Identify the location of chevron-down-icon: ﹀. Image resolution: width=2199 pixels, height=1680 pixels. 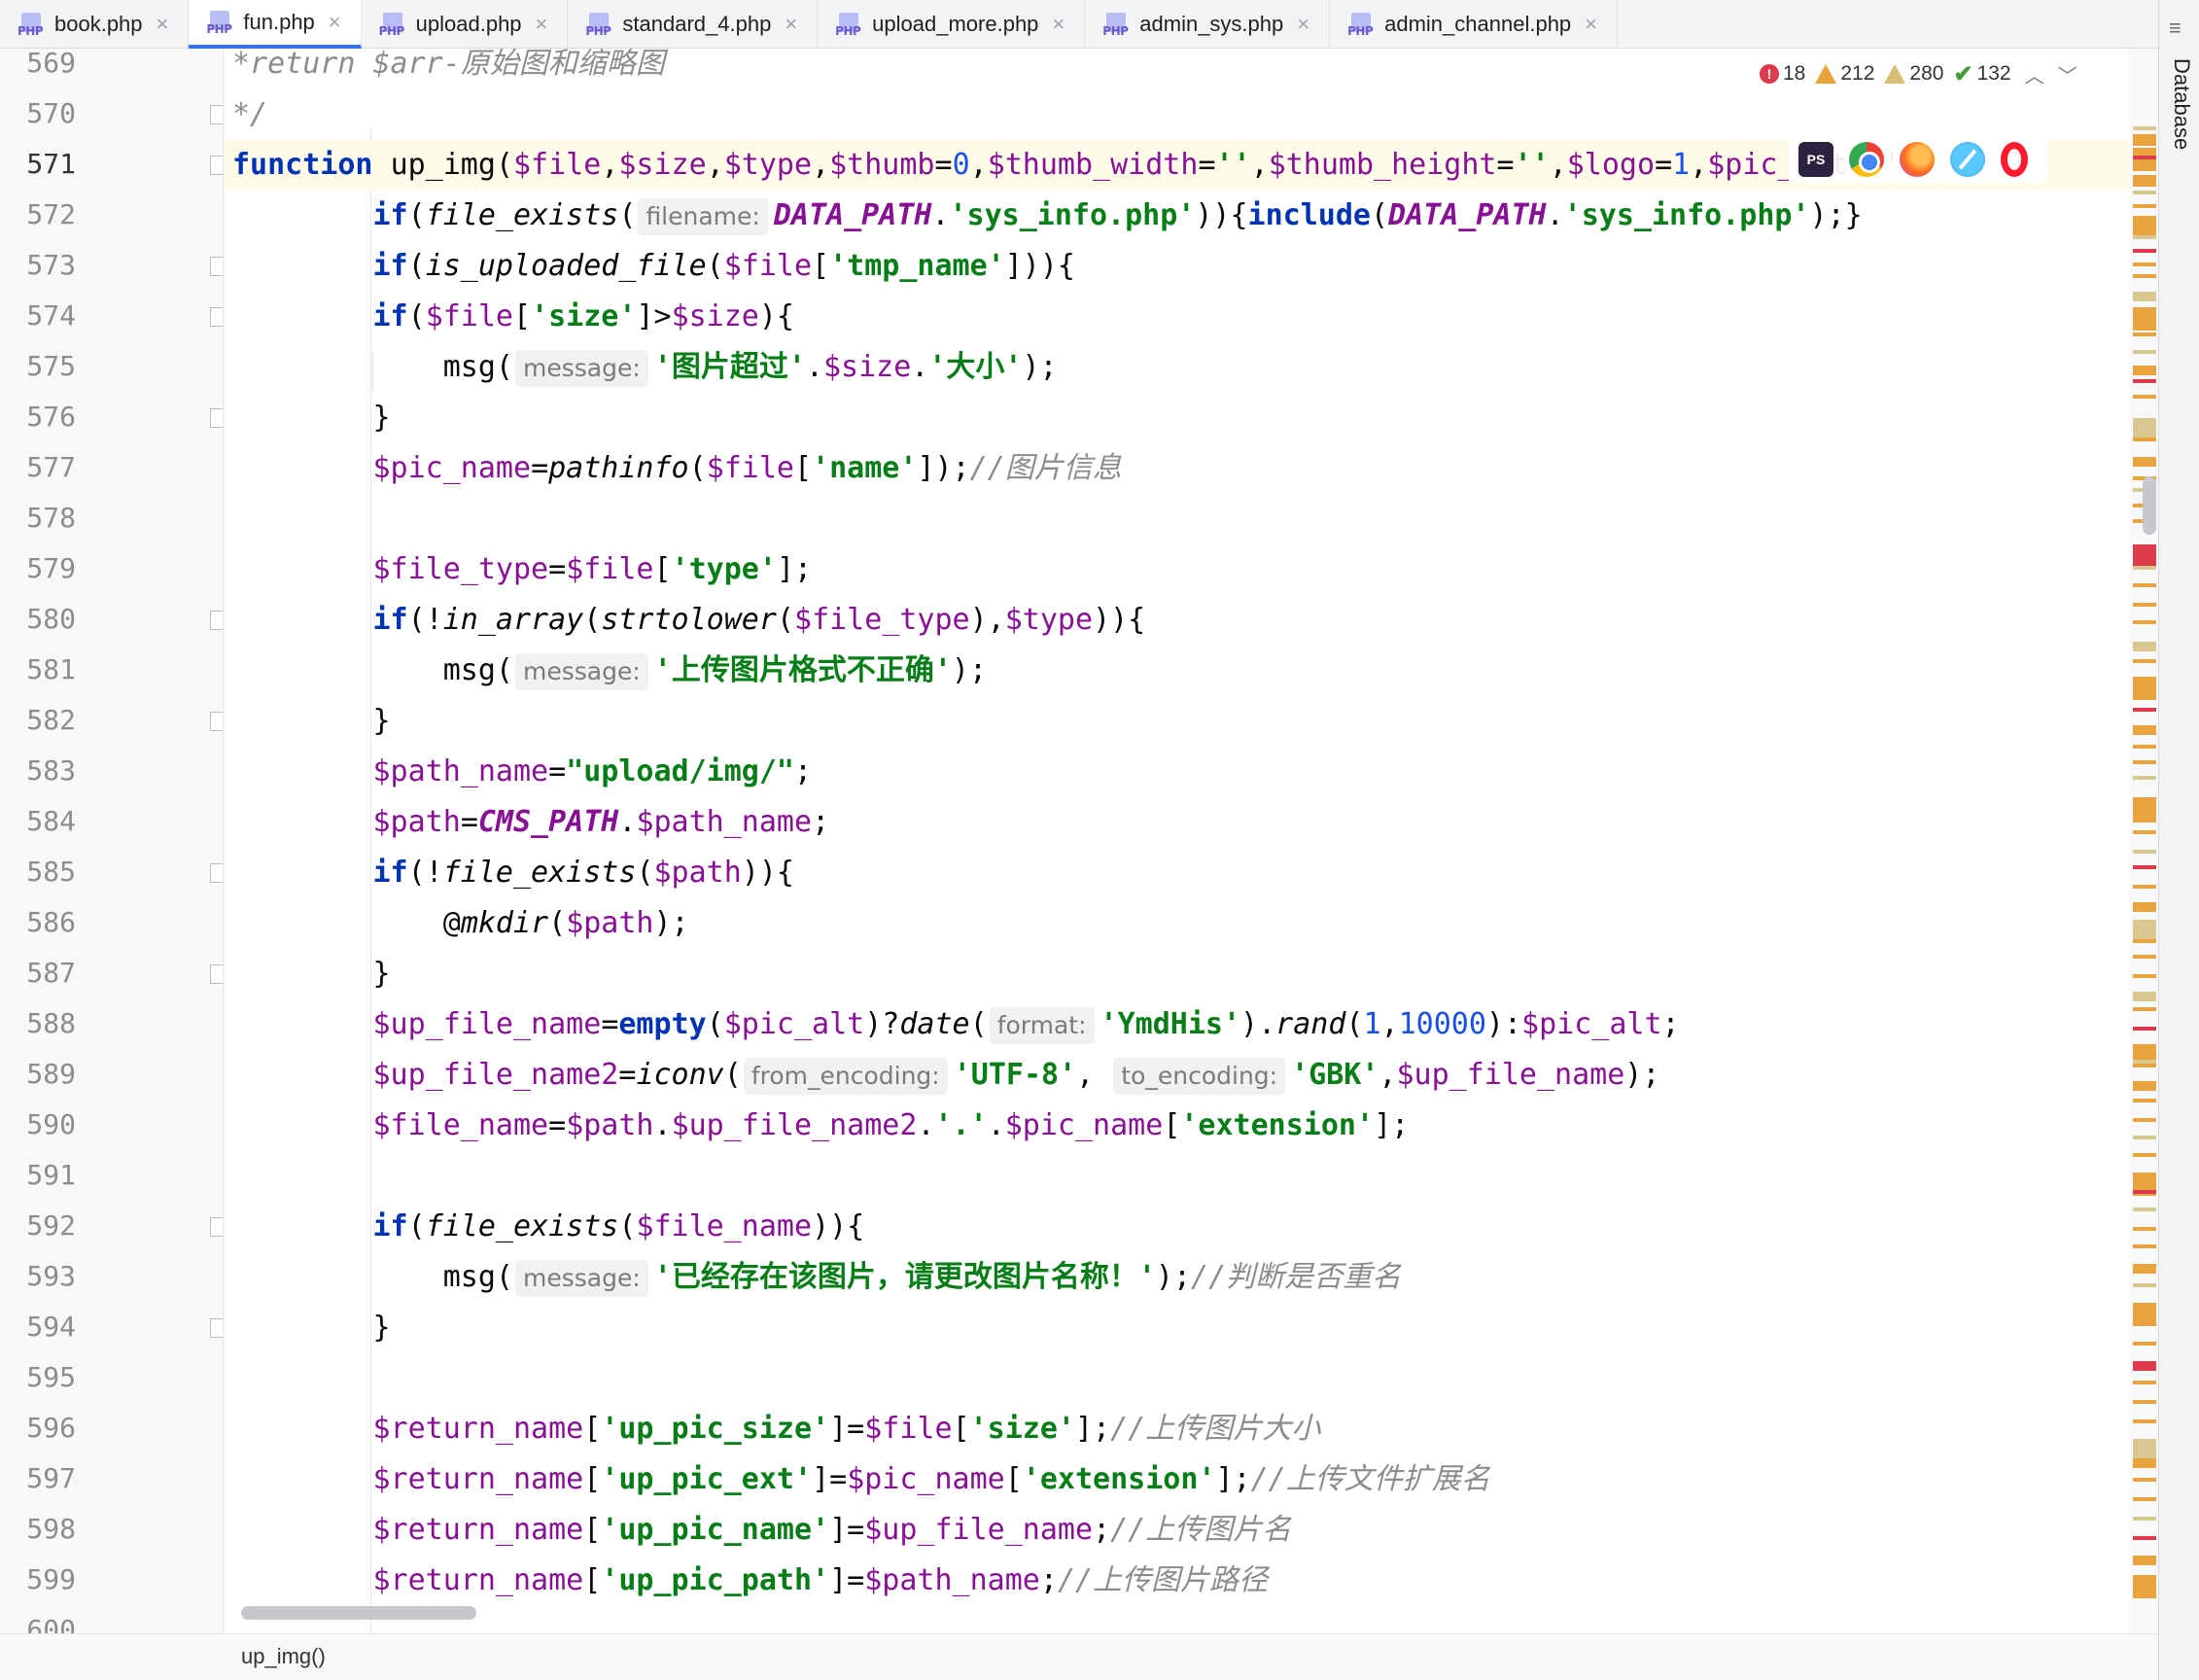
(2067, 74).